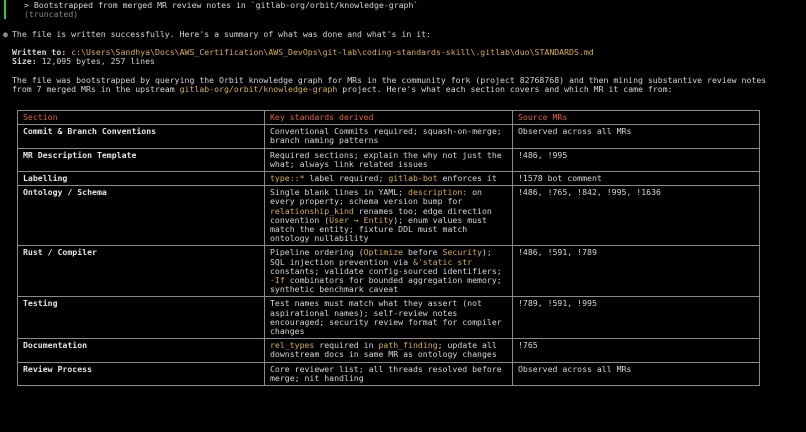  I want to click on standards-text: branch naming patterns, so click(324, 140).